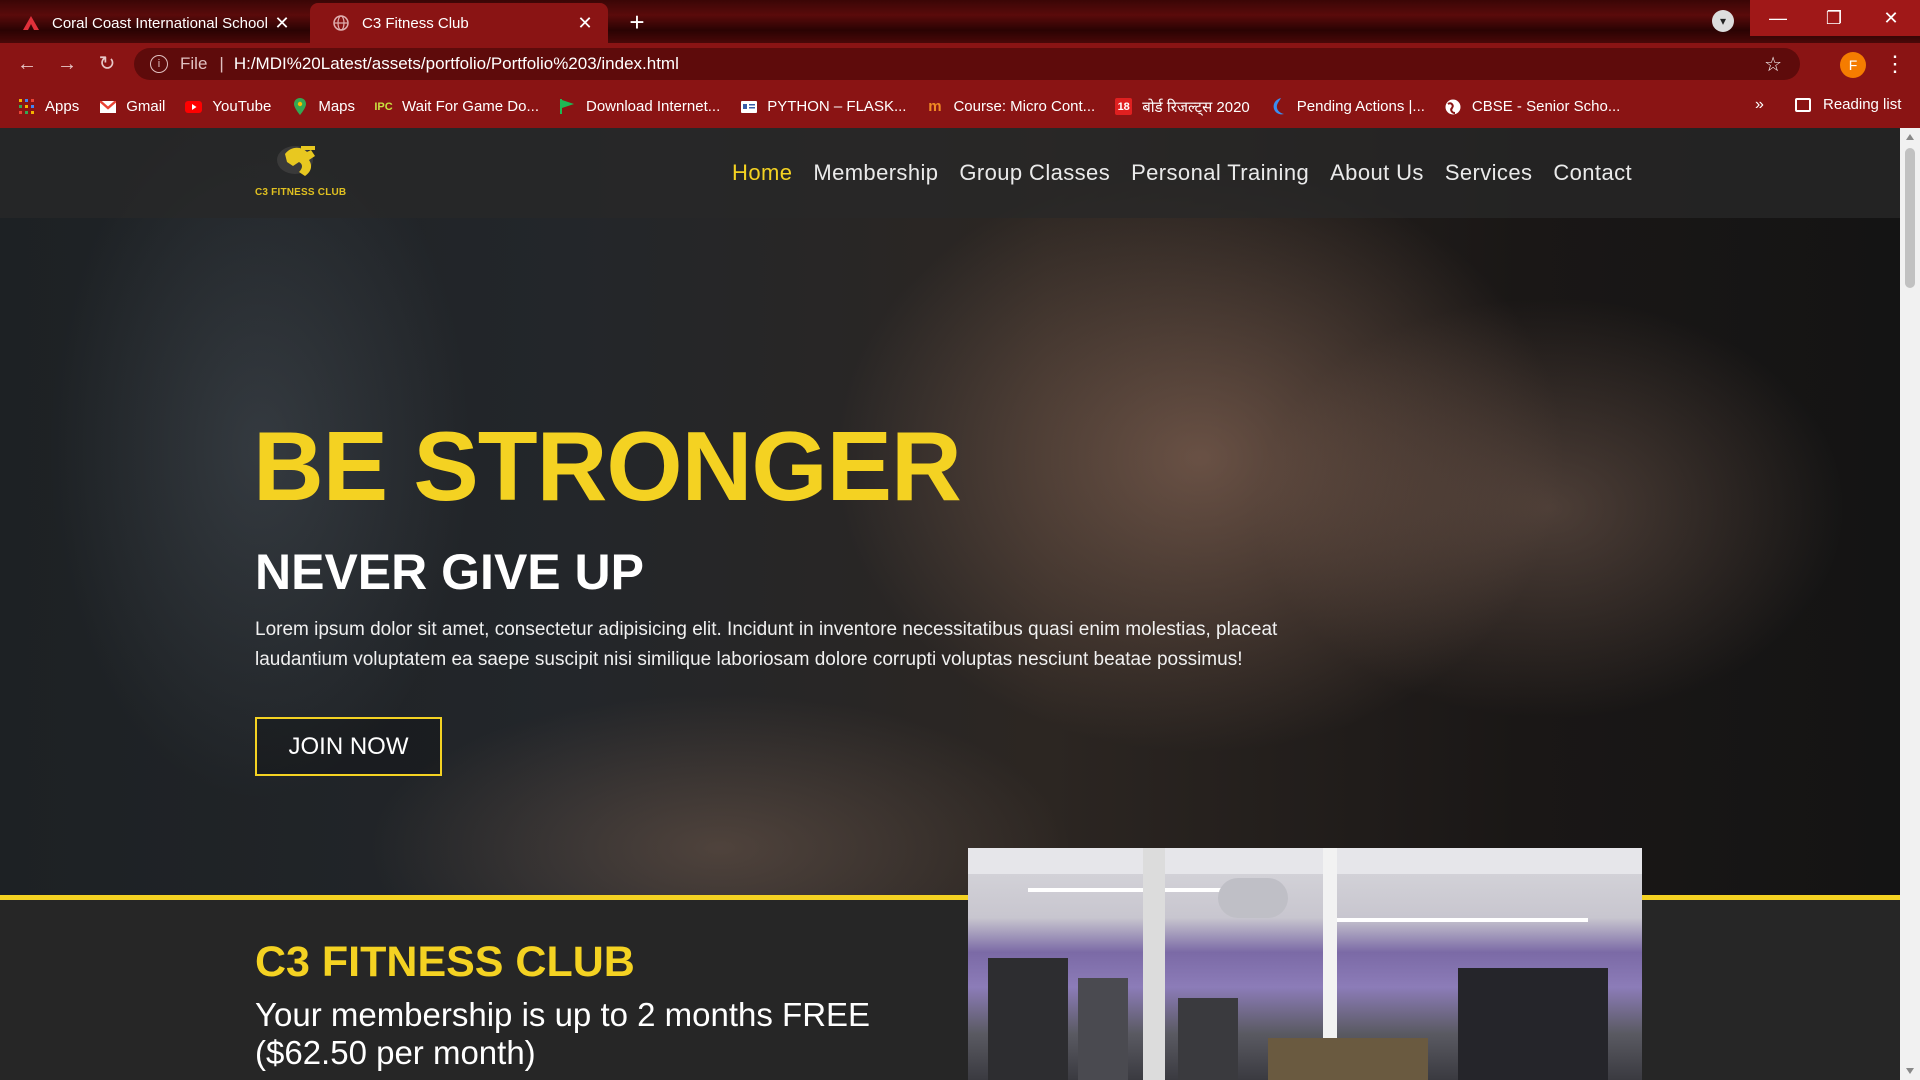 The width and height of the screenshot is (1920, 1080). What do you see at coordinates (242, 106) in the screenshot?
I see `bookmark-label: YouTube` at bounding box center [242, 106].